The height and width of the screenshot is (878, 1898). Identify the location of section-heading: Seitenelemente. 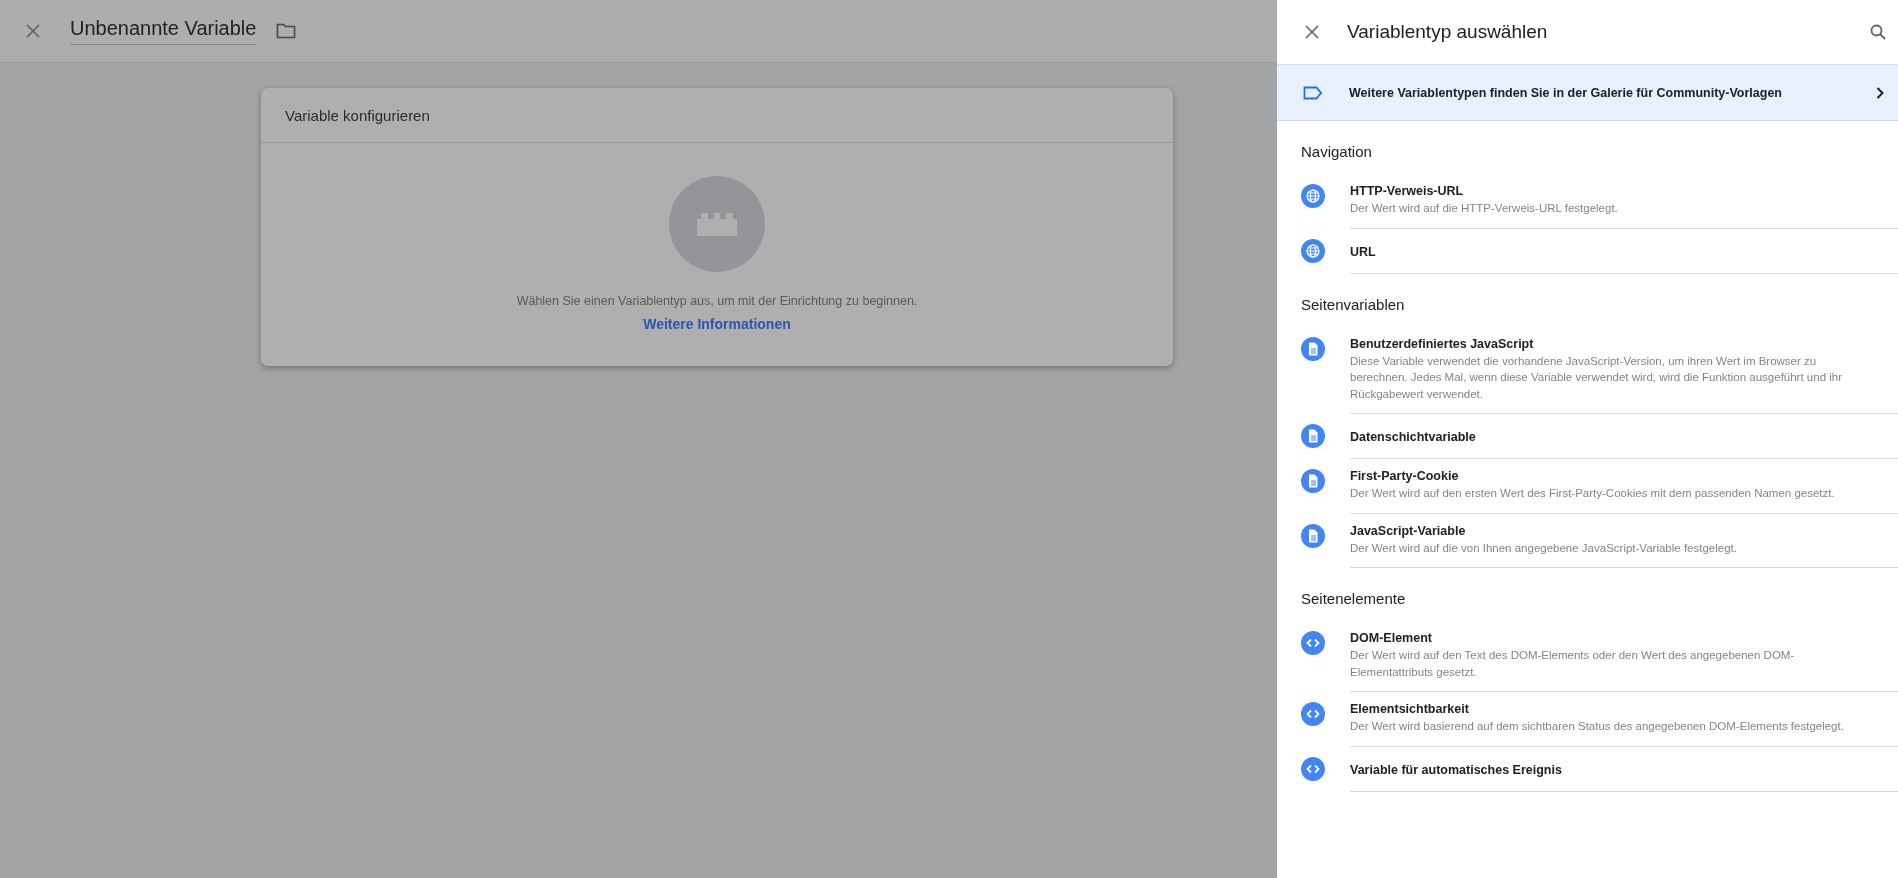
(1353, 599).